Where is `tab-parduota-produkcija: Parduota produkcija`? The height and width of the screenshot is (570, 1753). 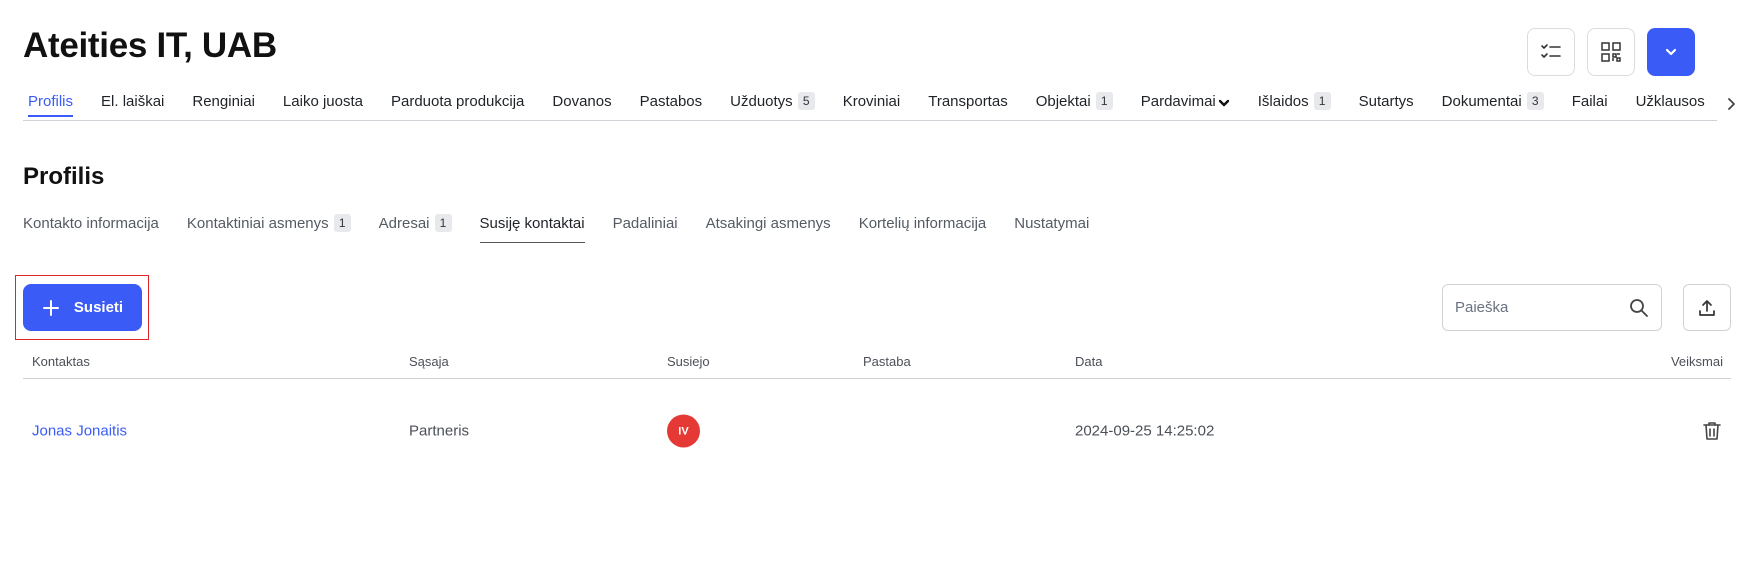 tab-parduota-produkcija: Parduota produkcija is located at coordinates (457, 103).